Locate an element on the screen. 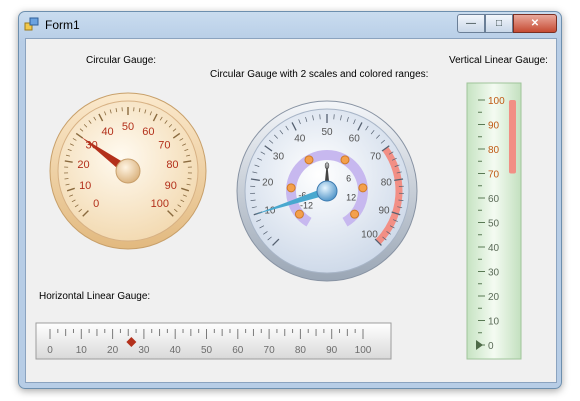  horizontal-gauge-body is located at coordinates (213, 341).